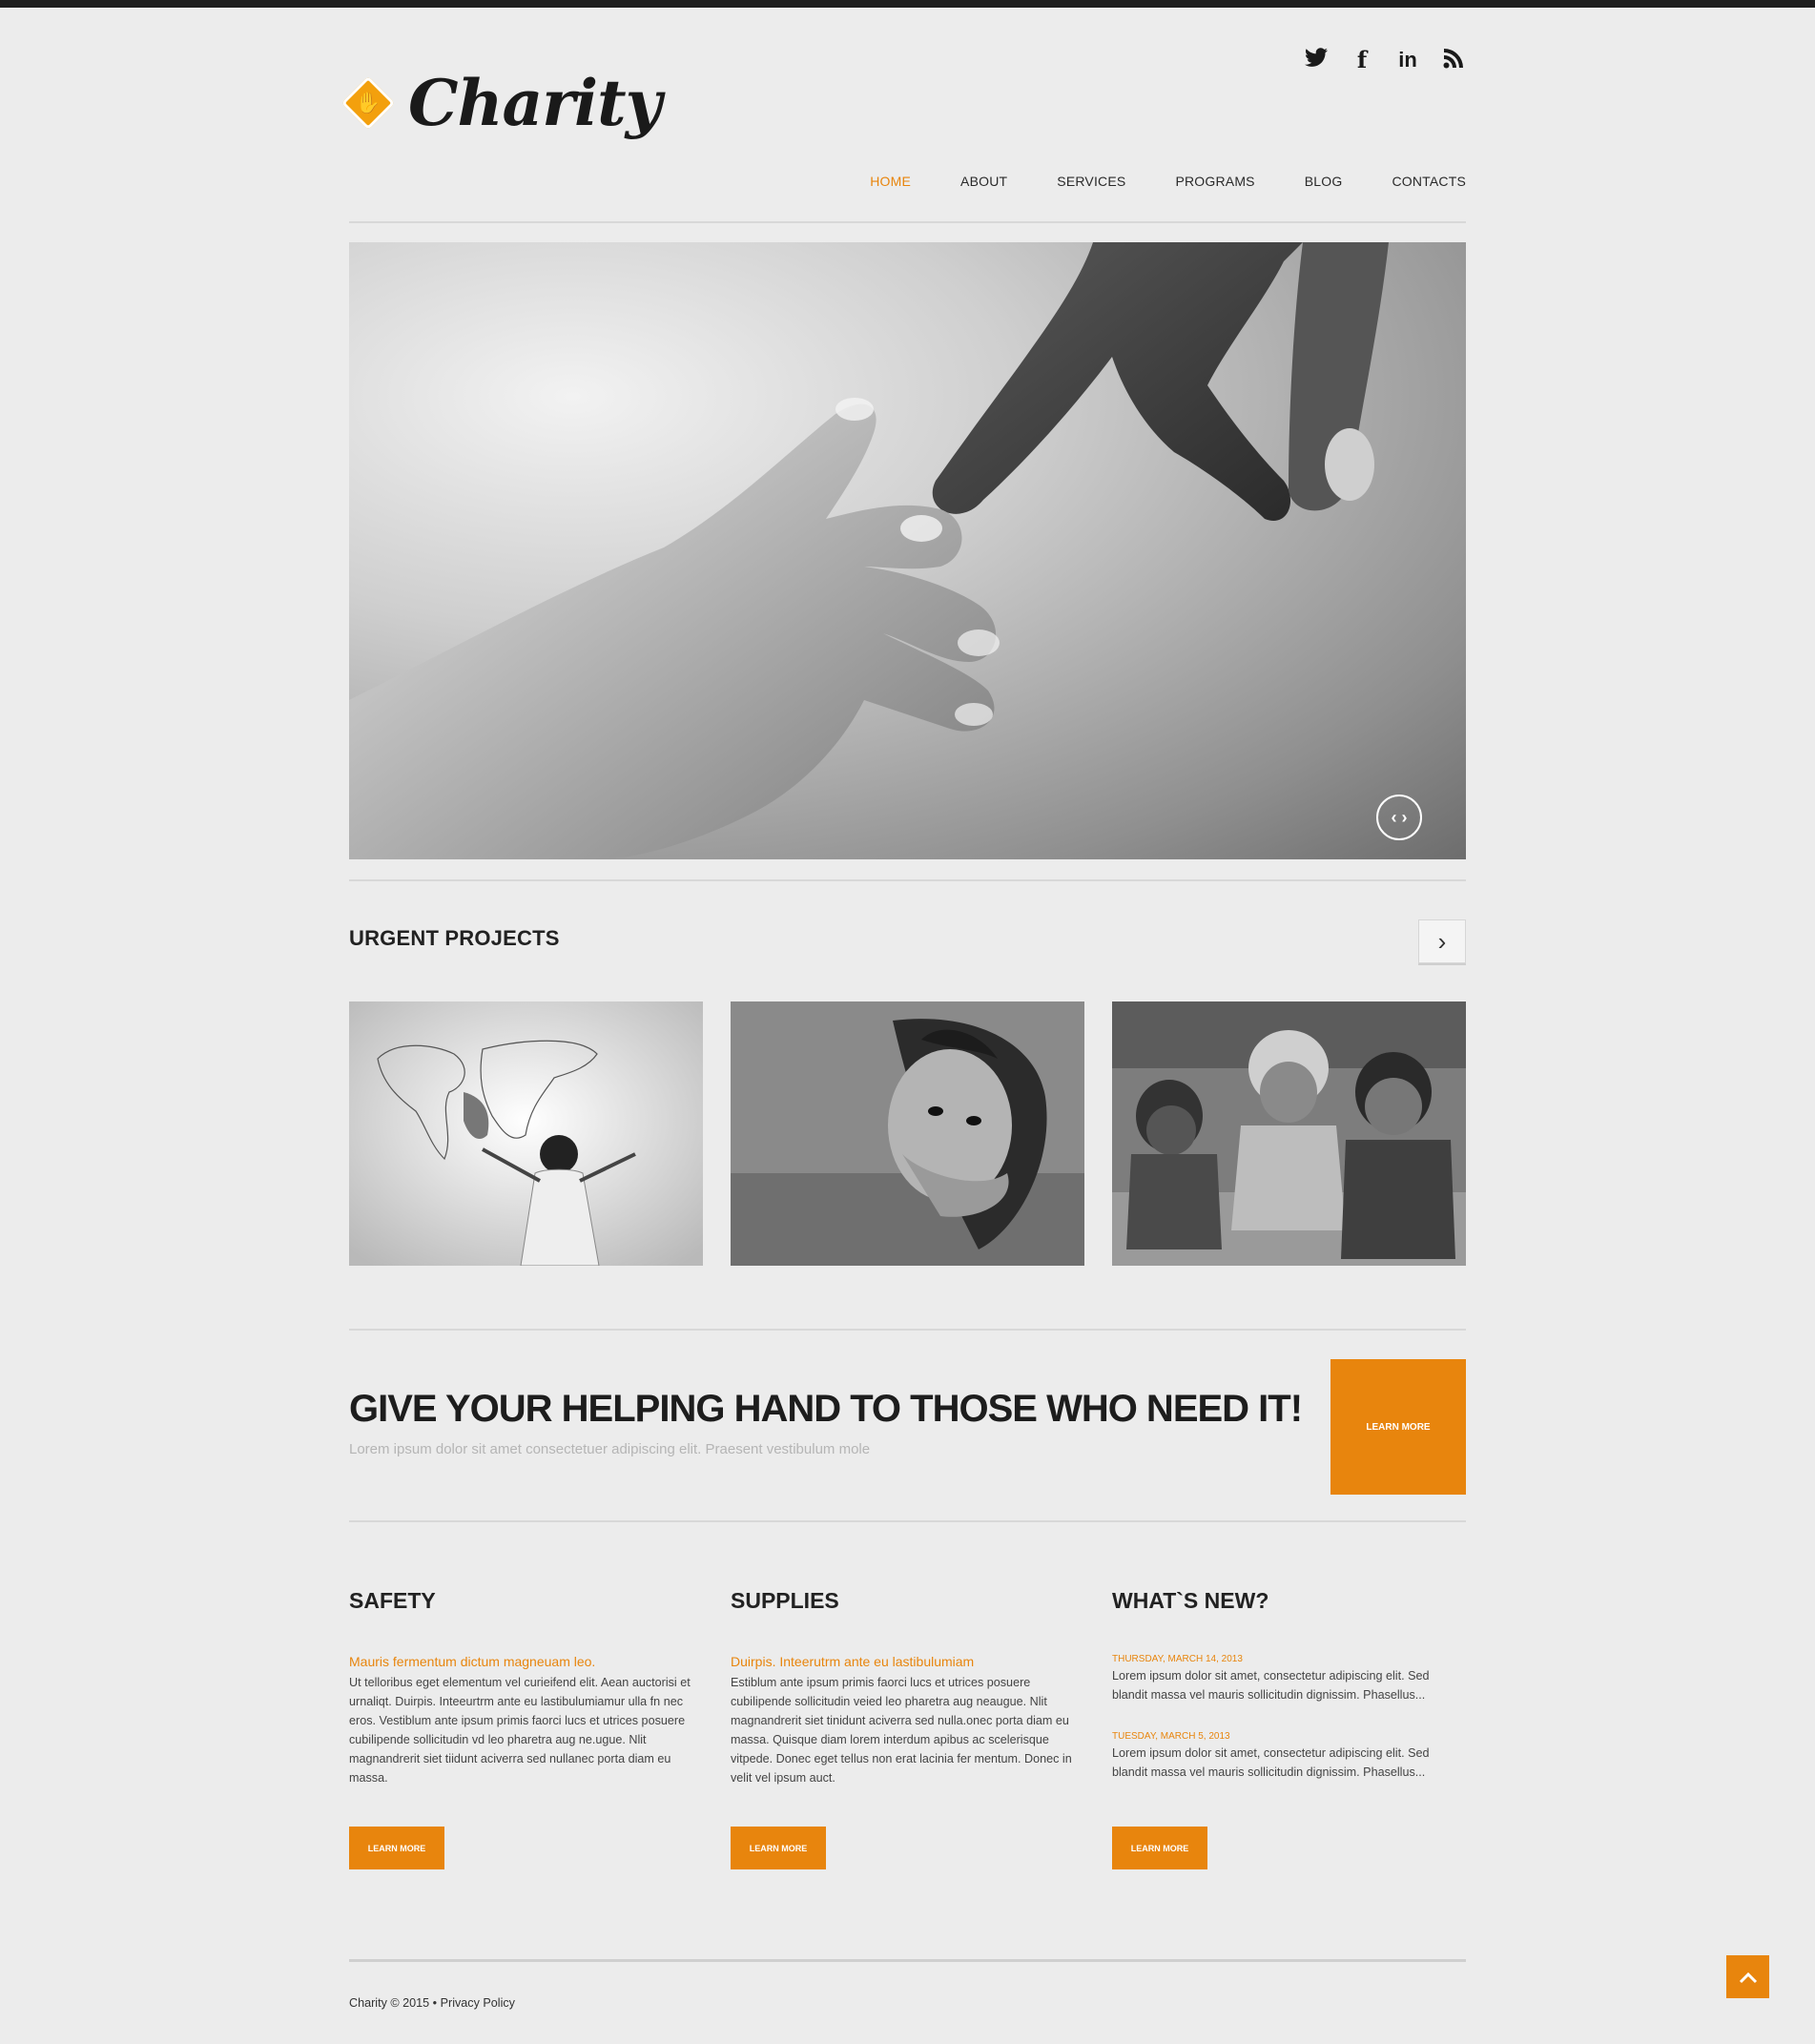 Image resolution: width=1815 pixels, height=2044 pixels. I want to click on news-learn-more-button: LEARN MORE, so click(1159, 1848).